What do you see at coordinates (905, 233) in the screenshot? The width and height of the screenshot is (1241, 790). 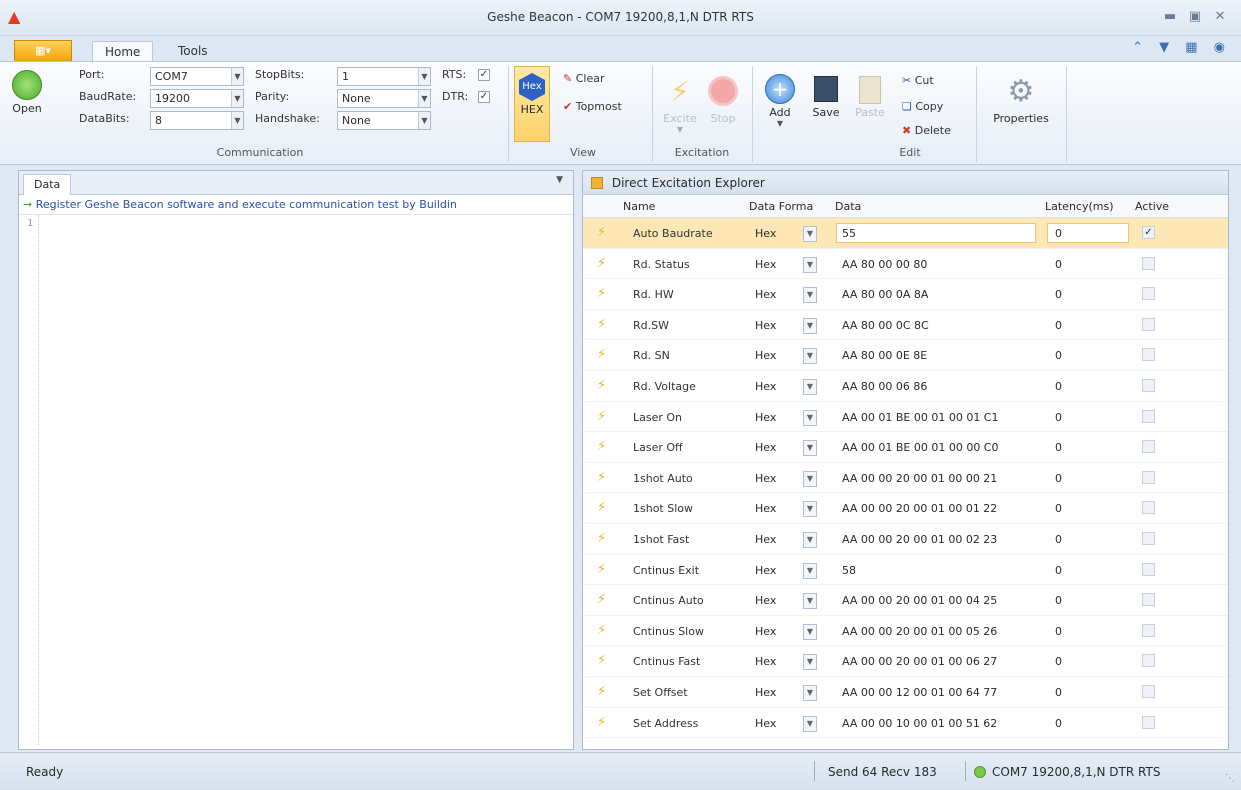 I see `table-row: ⚡ Auto Baudrate Hex ▼ 55 0 ✓` at bounding box center [905, 233].